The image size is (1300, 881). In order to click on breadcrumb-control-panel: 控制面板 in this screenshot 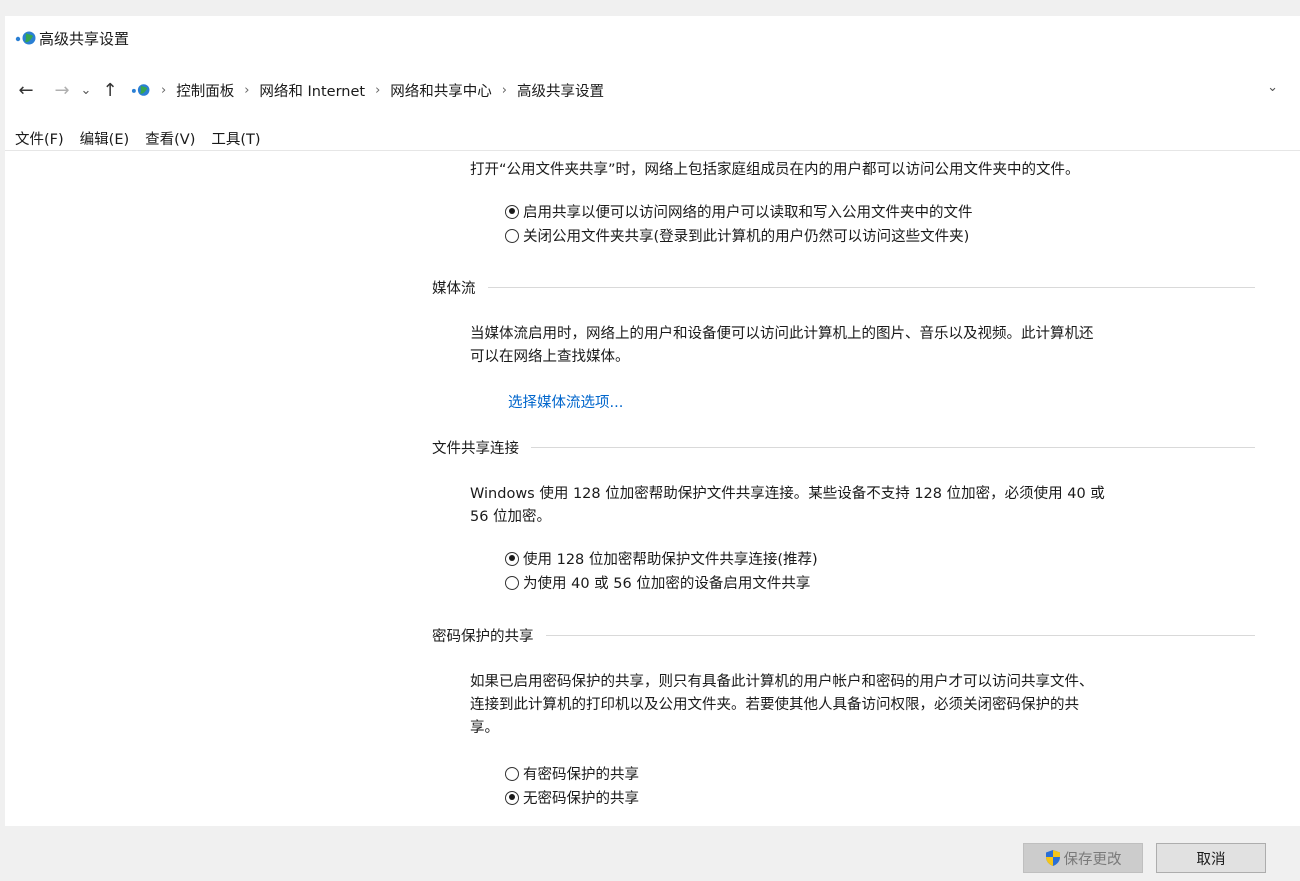, I will do `click(205, 90)`.